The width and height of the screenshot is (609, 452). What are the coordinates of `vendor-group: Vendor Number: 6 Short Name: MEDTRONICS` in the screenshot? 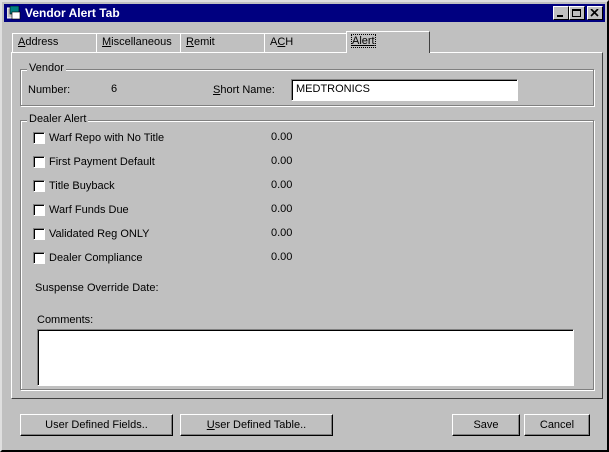 It's located at (307, 84).